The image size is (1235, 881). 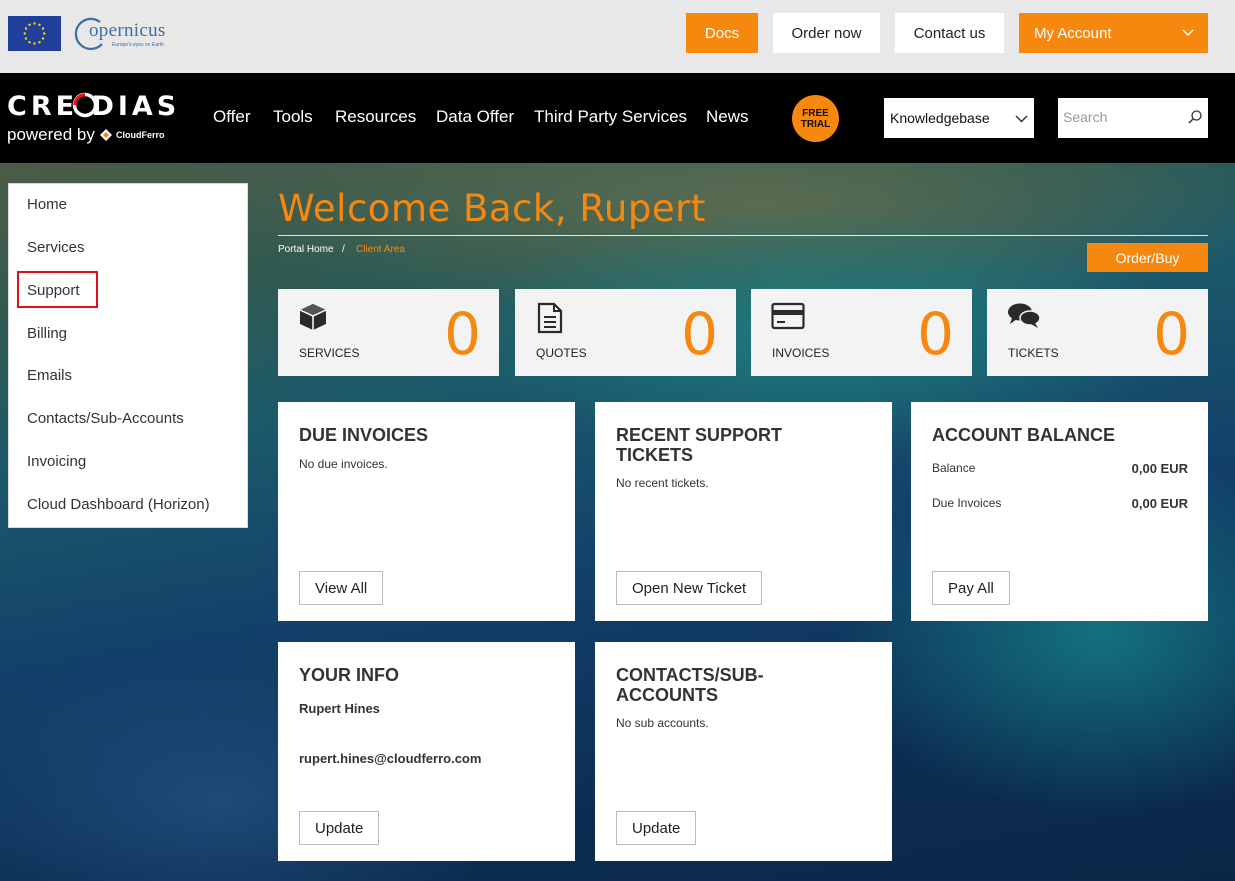 What do you see at coordinates (788, 316) in the screenshot?
I see `credit-card-icon` at bounding box center [788, 316].